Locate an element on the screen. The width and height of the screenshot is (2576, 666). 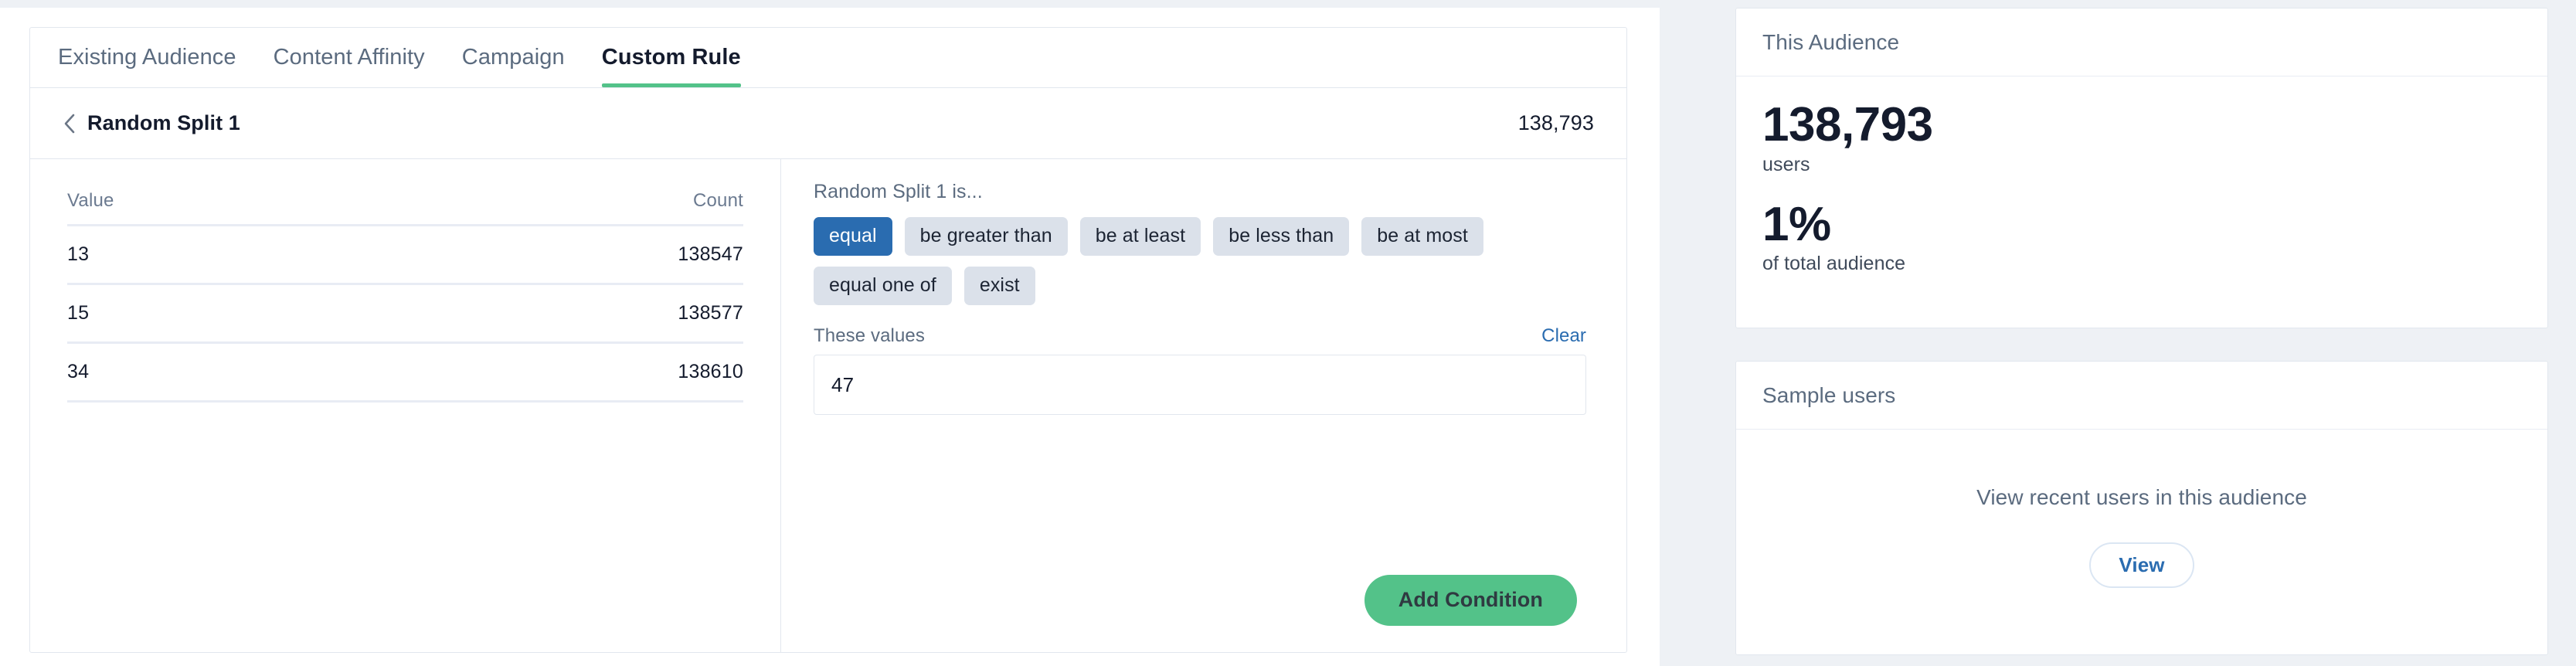
table-header-row: Value Count is located at coordinates (405, 202).